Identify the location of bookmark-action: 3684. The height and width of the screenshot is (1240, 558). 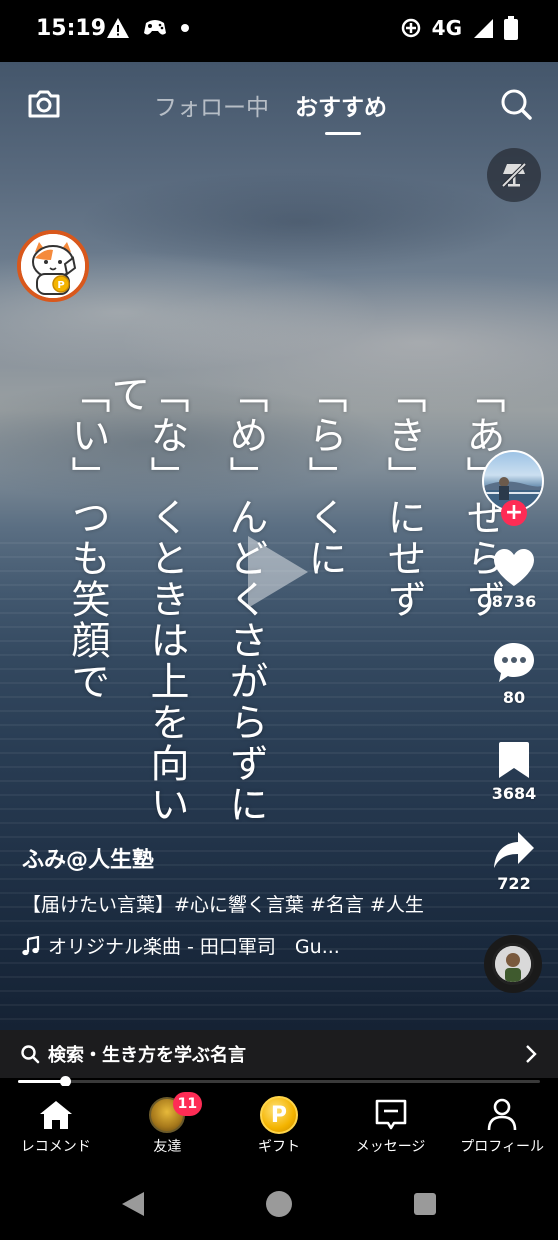
(514, 771).